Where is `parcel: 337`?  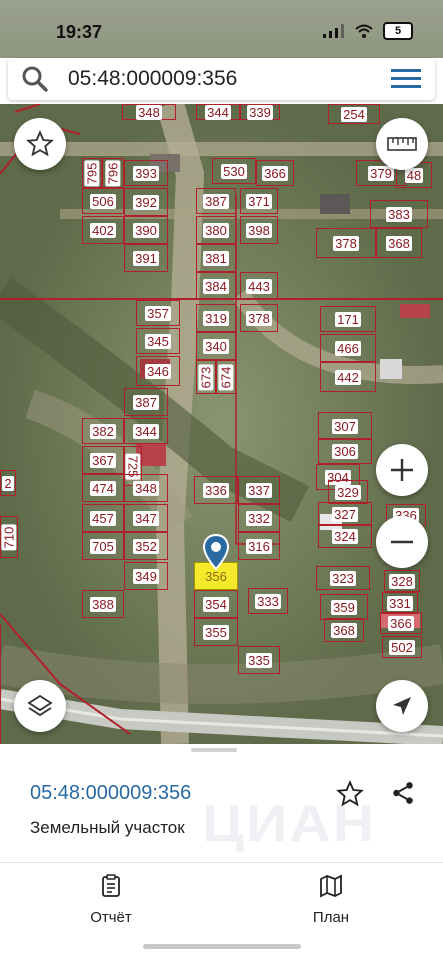
parcel: 337 is located at coordinates (259, 490).